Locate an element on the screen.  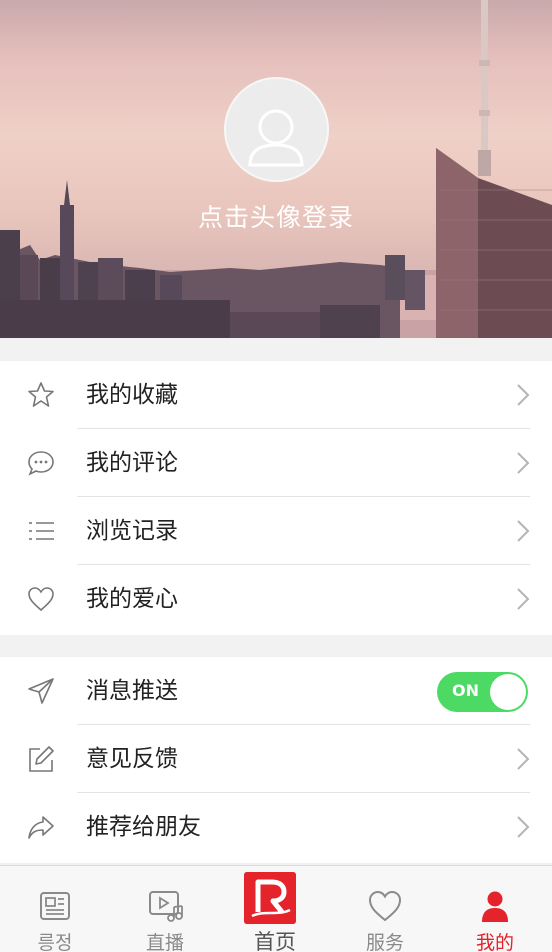
menu-item-feedback: 意见反馈 is located at coordinates (276, 759).